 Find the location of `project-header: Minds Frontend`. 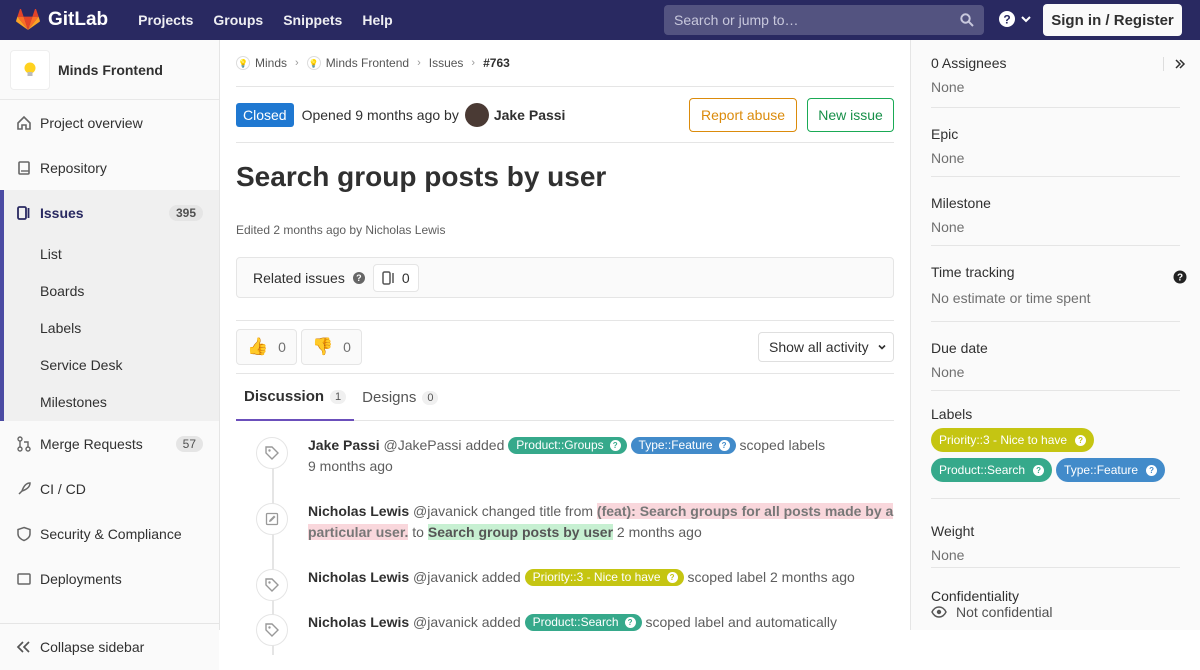

project-header: Minds Frontend is located at coordinates (109, 70).